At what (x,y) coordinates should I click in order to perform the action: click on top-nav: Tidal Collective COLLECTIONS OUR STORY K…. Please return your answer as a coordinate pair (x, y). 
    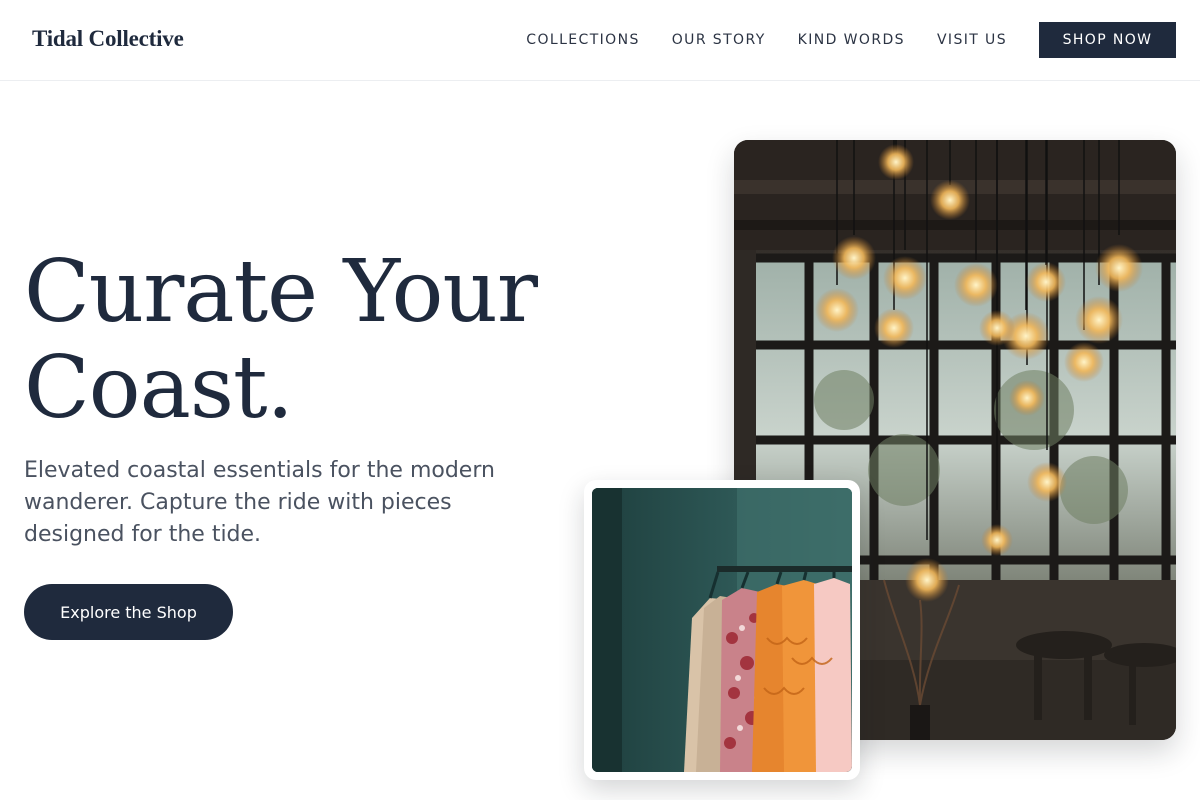
    Looking at the image, I should click on (600, 40).